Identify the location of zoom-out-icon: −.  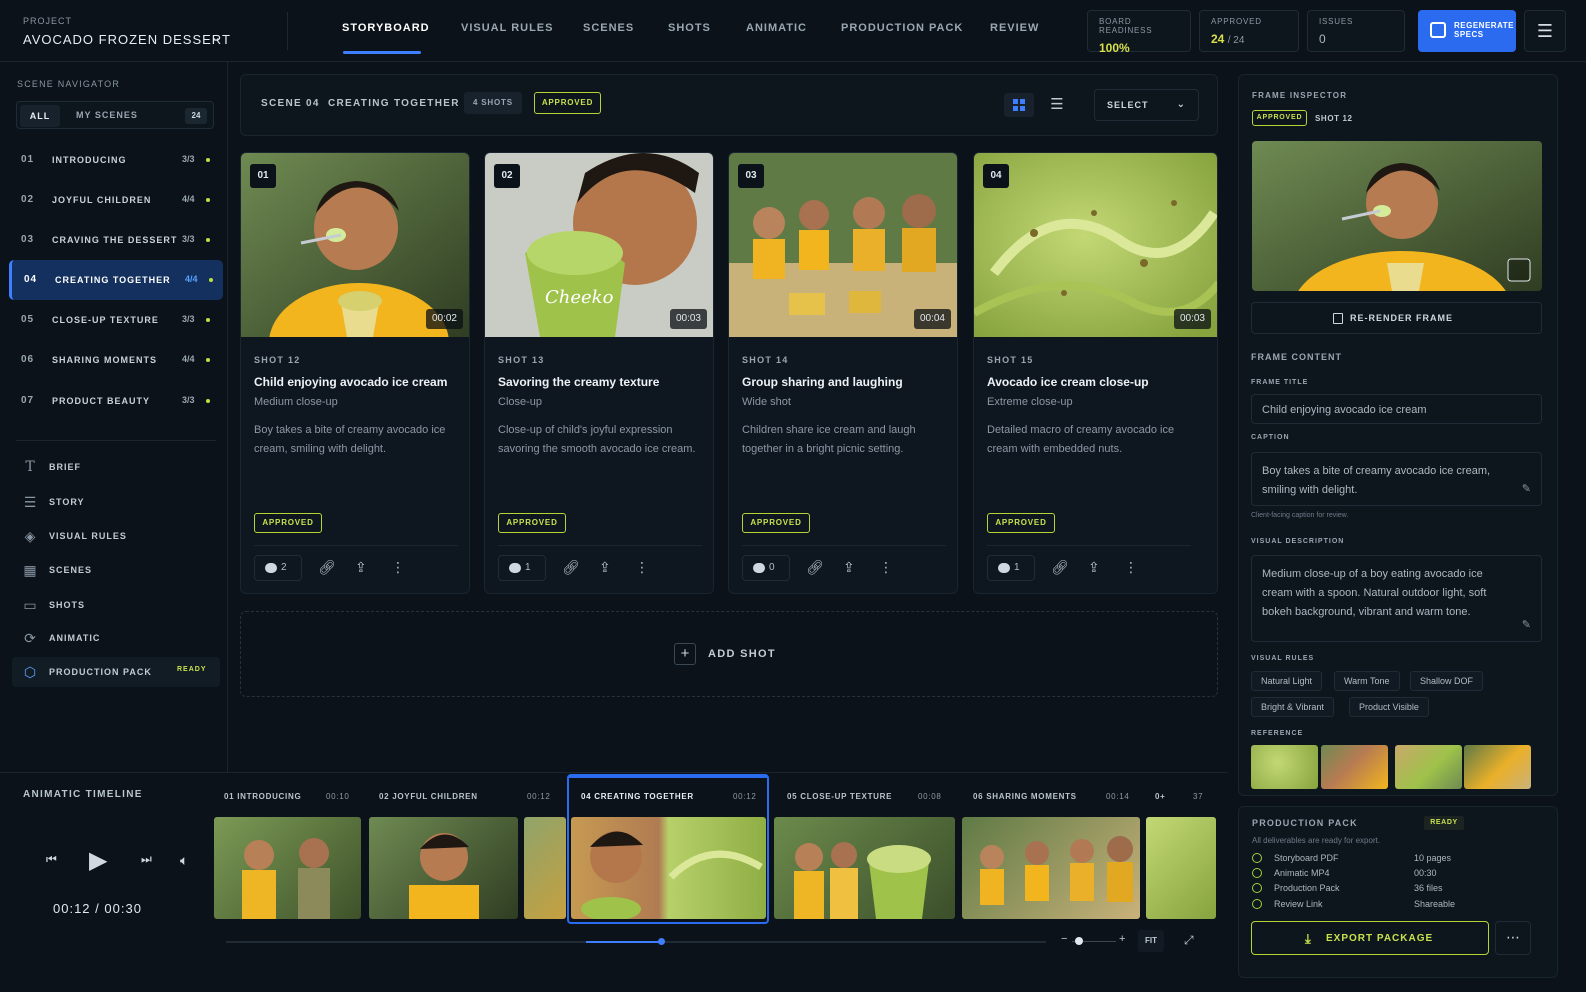
(1064, 939).